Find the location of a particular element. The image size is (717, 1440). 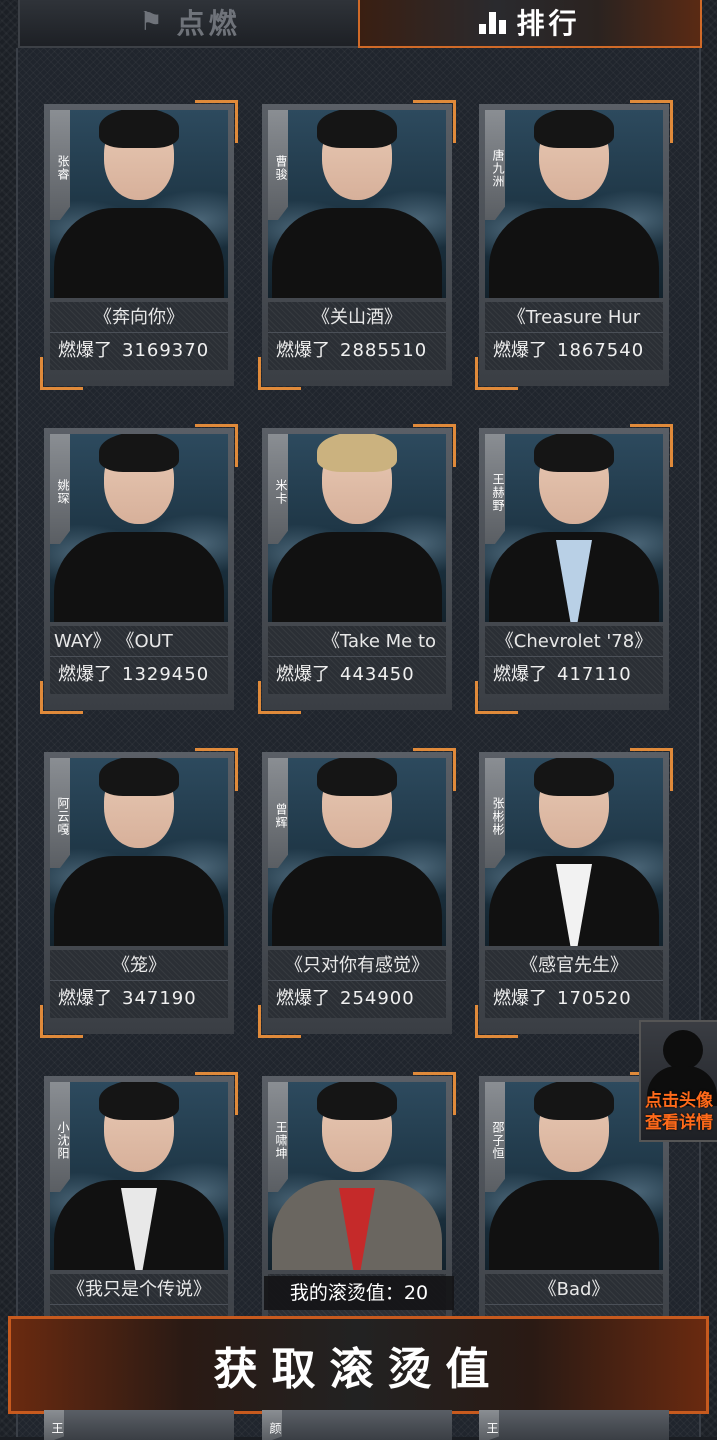

song-title: 《我只是个传说》 is located at coordinates (139, 1290).